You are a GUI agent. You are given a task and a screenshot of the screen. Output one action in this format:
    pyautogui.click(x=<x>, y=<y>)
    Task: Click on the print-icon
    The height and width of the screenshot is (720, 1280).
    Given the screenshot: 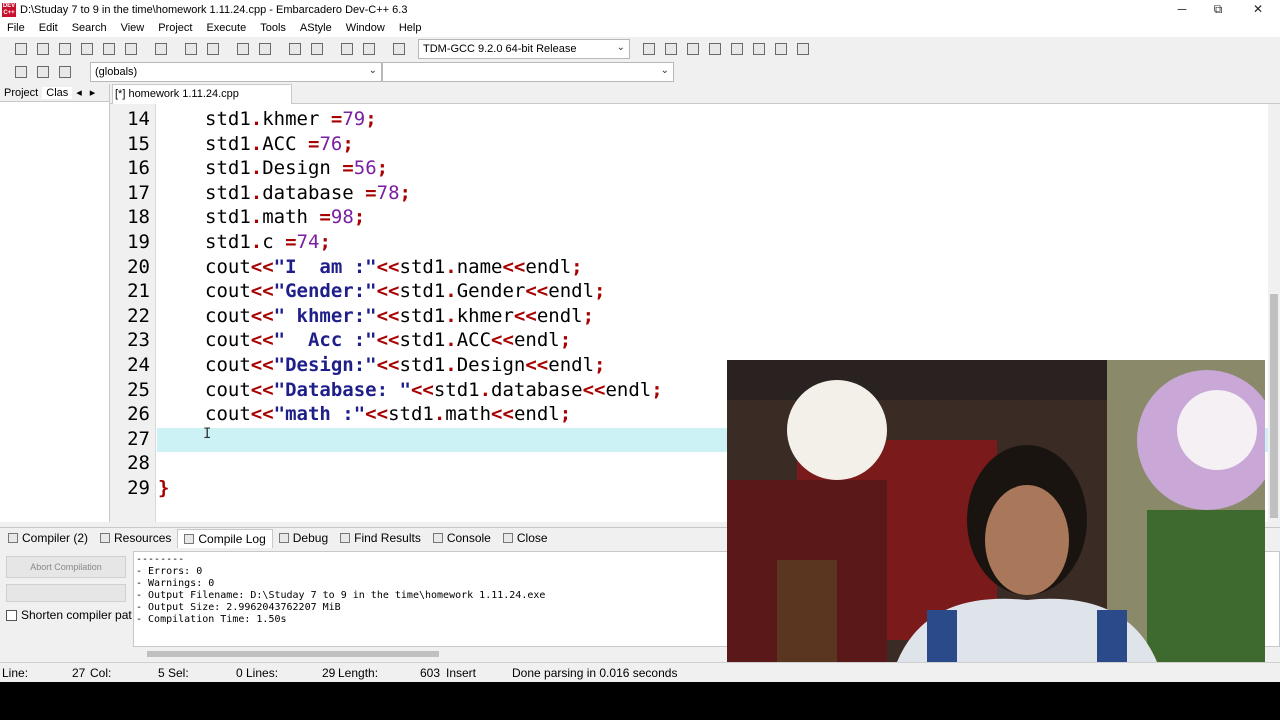 What is the action you would take?
    pyautogui.click(x=161, y=49)
    